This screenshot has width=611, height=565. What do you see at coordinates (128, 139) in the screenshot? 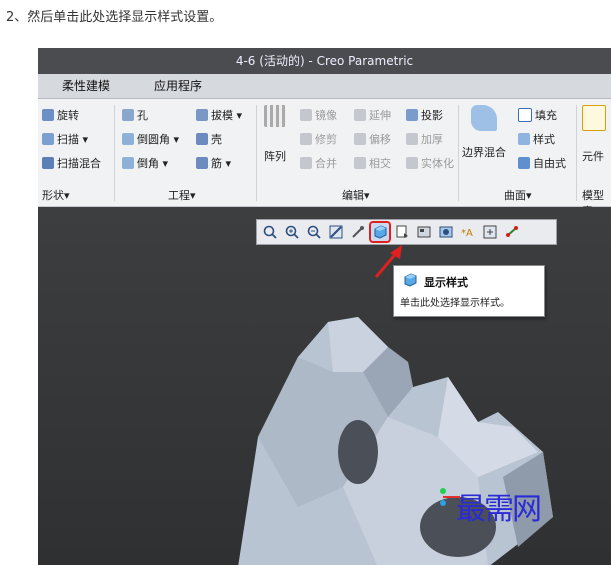
I see `round-icon` at bounding box center [128, 139].